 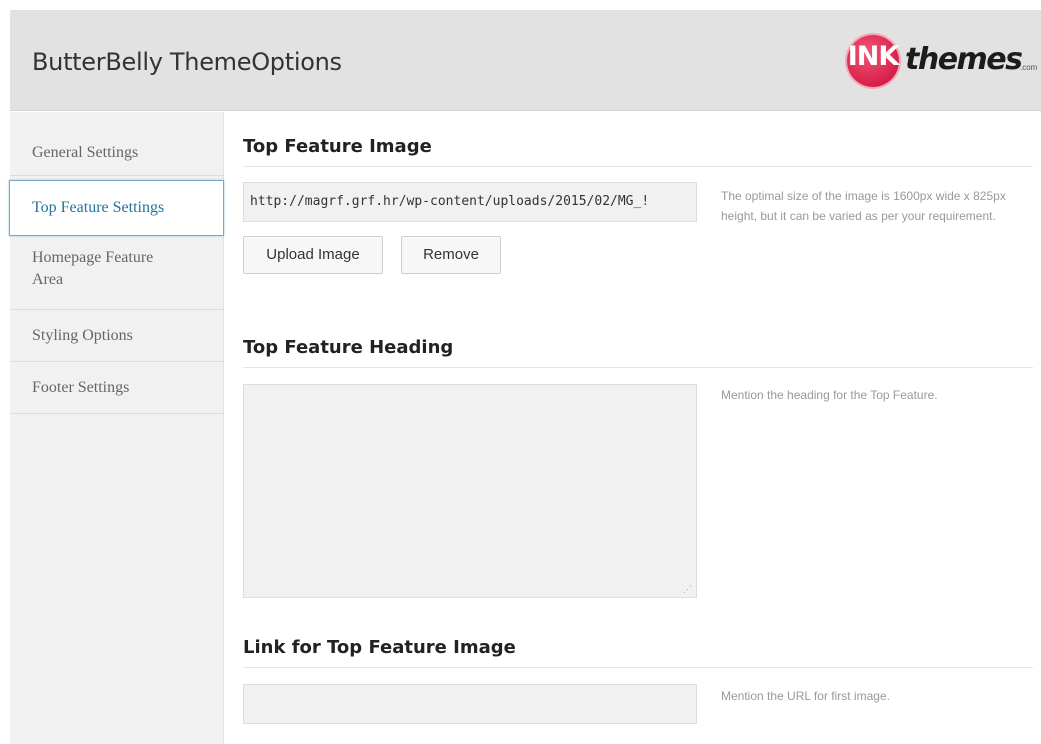 I want to click on sidebar-item-label: Footer Settings, so click(x=81, y=387).